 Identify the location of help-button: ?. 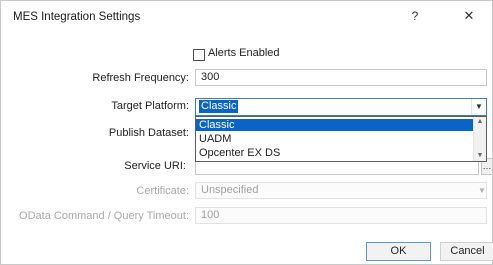
(415, 16).